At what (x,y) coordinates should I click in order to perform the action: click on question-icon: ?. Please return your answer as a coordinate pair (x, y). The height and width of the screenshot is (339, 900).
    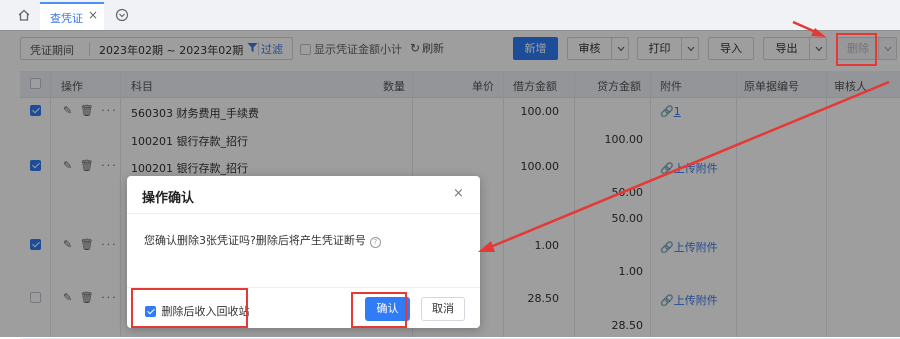
    Looking at the image, I should click on (375, 242).